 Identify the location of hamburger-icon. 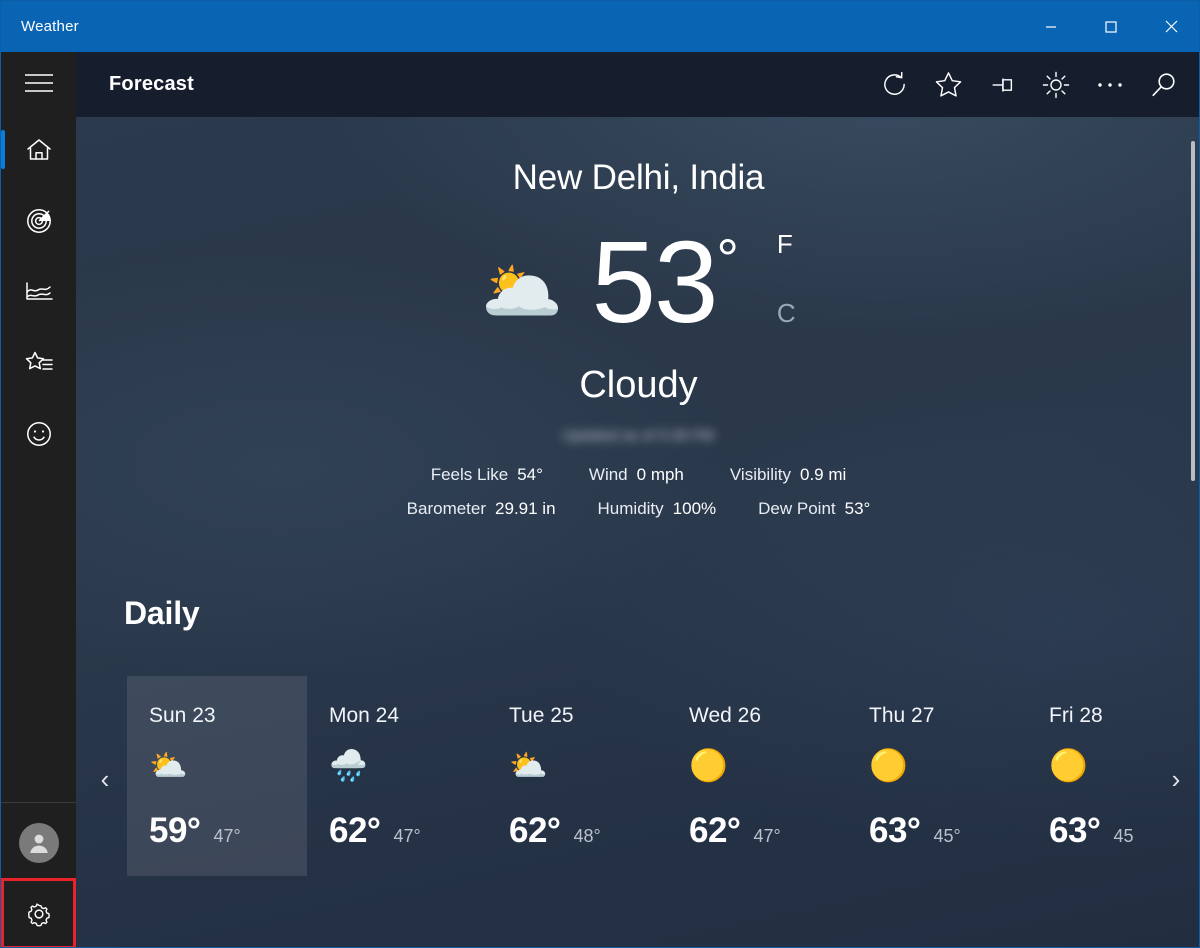
(39, 83).